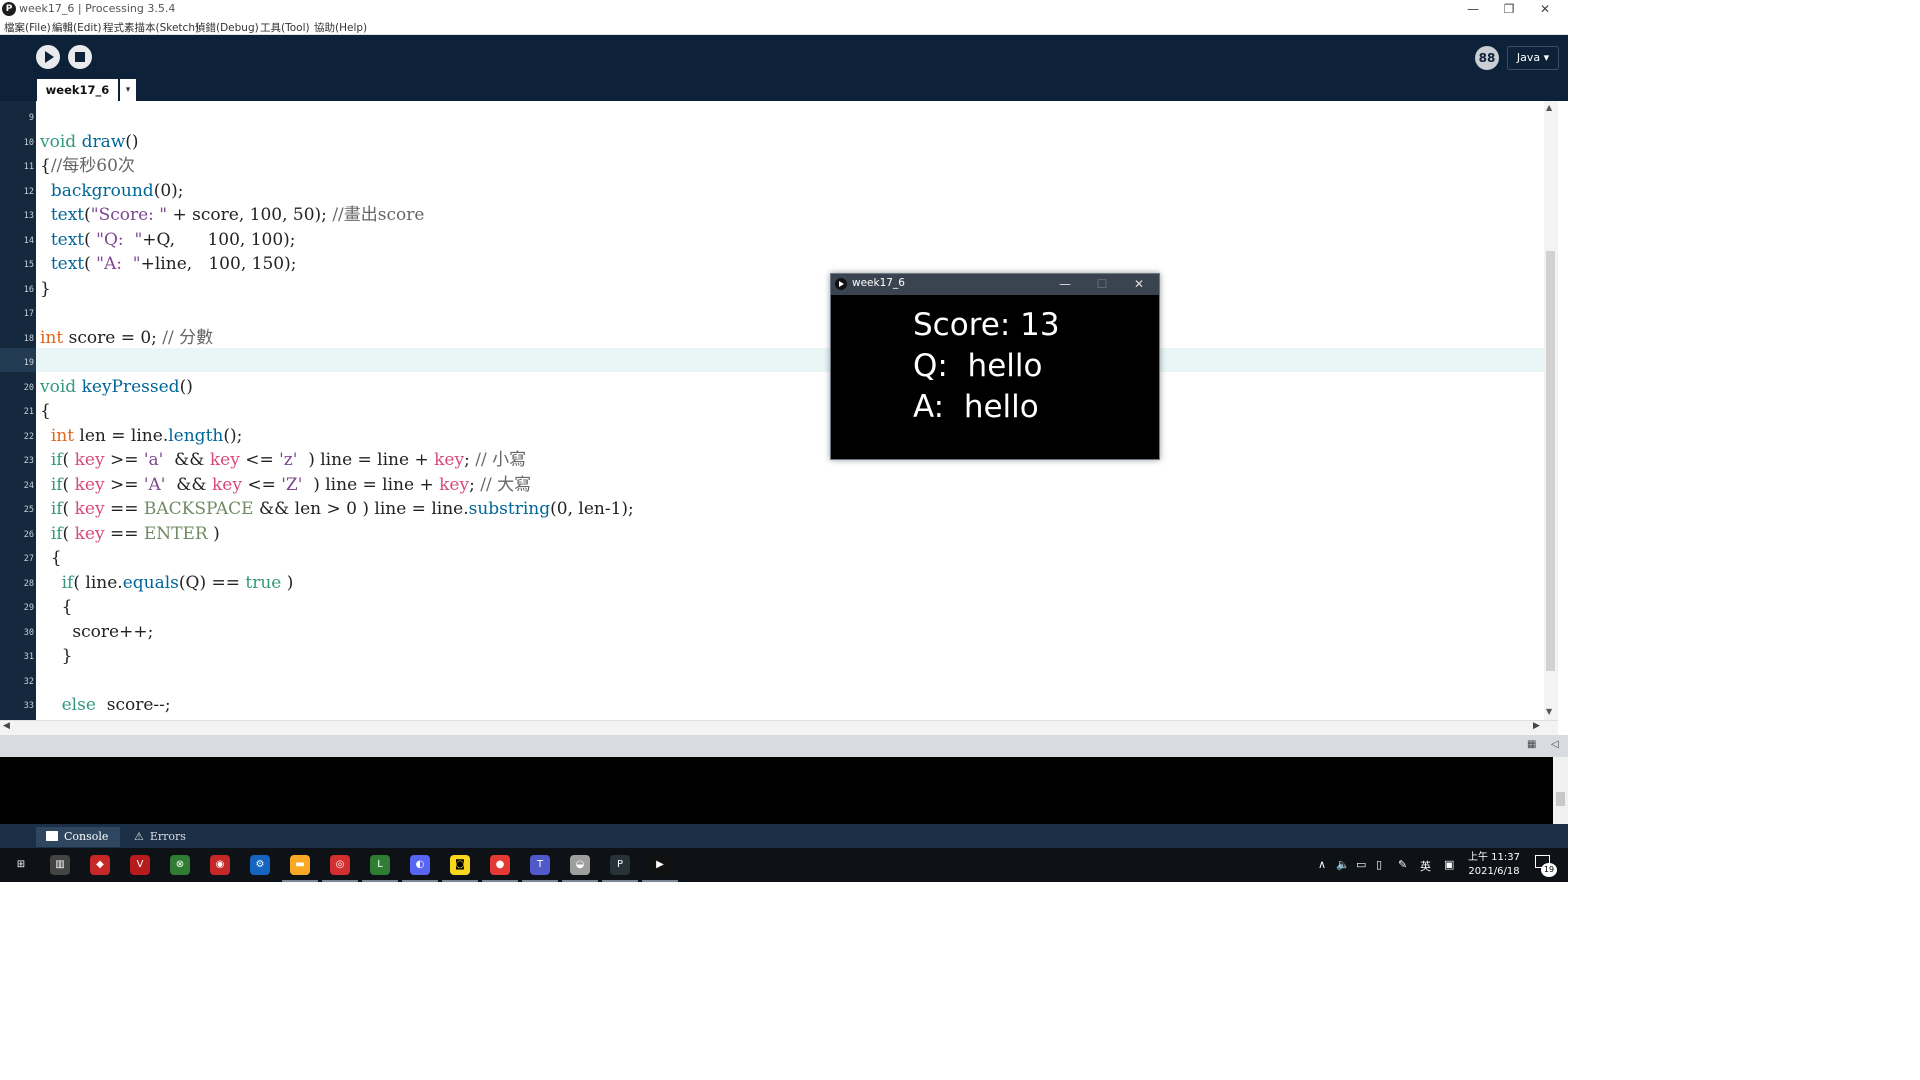 This screenshot has height=1080, width=1920. I want to click on scroll-right-icon: ▶, so click(1536, 726).